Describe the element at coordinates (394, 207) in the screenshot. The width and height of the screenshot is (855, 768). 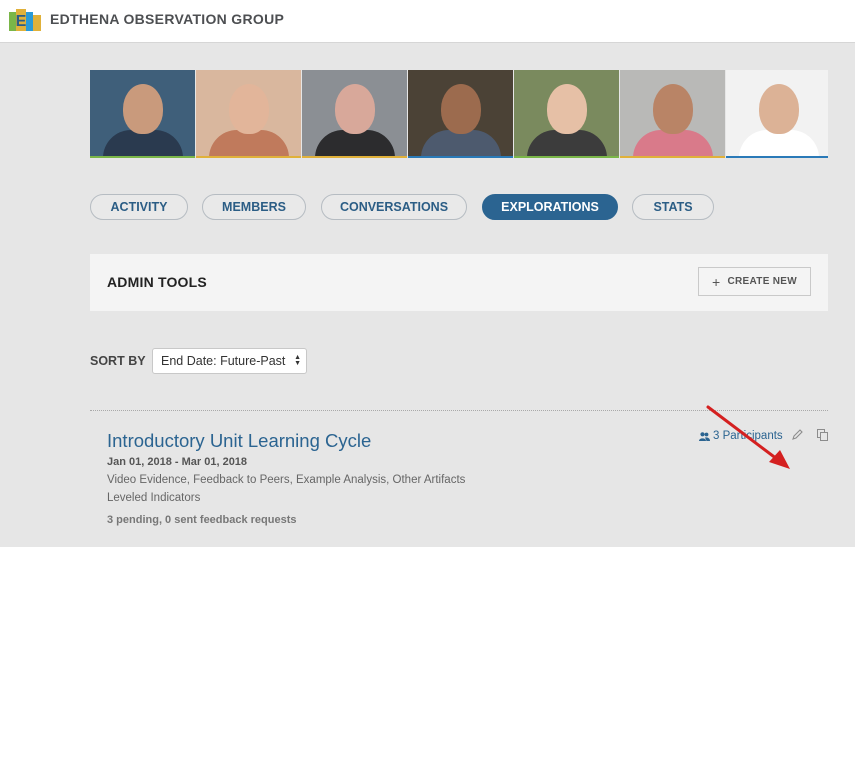
I see `tab-conversations: CONVERSATIONS` at that location.